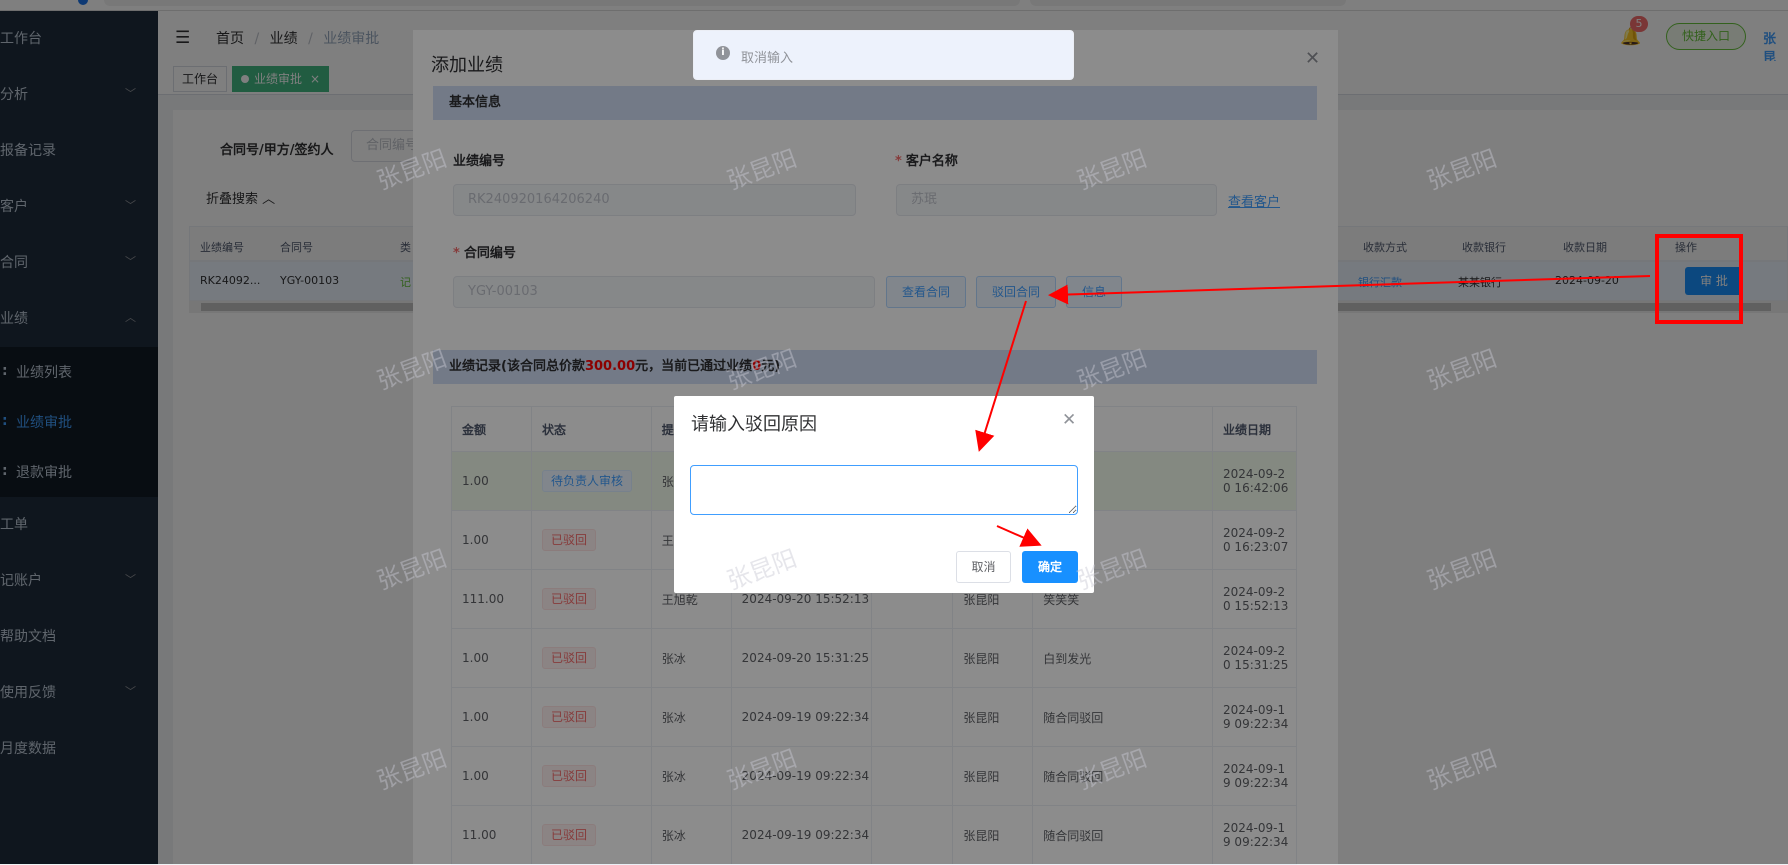 The height and width of the screenshot is (865, 1788). Describe the element at coordinates (767, 58) in the screenshot. I see `message-text: 取消输入` at that location.